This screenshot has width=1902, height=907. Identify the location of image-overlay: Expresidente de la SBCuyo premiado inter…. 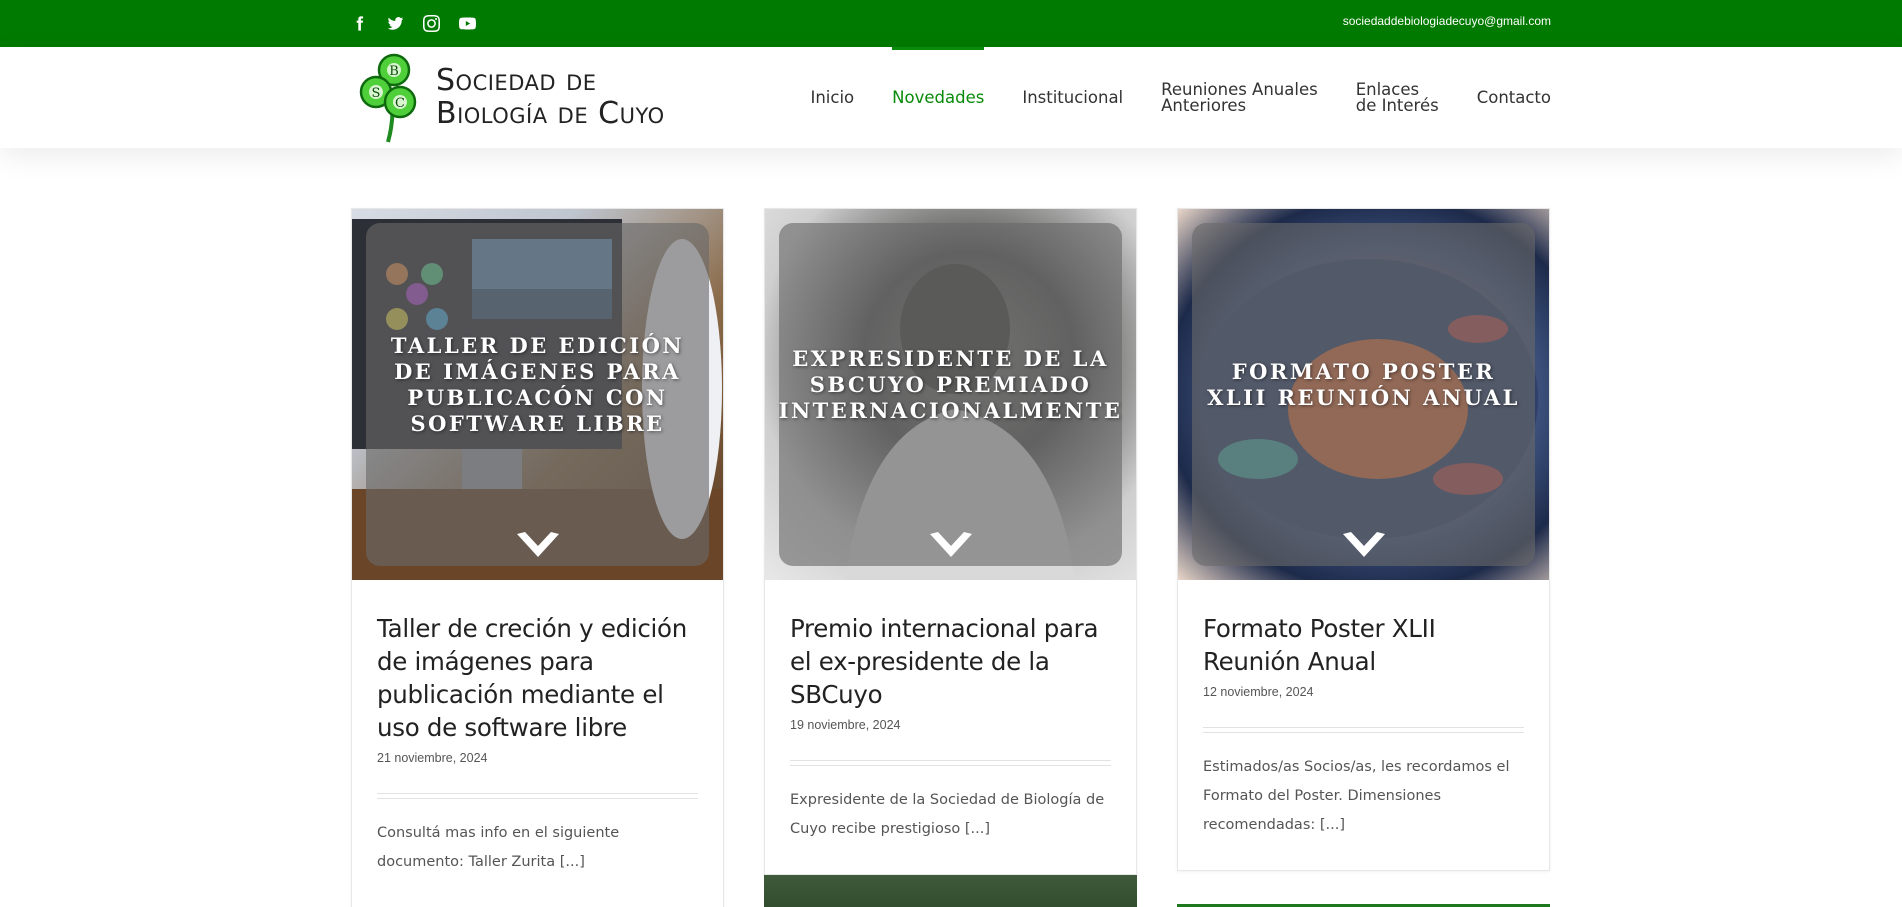
(950, 394).